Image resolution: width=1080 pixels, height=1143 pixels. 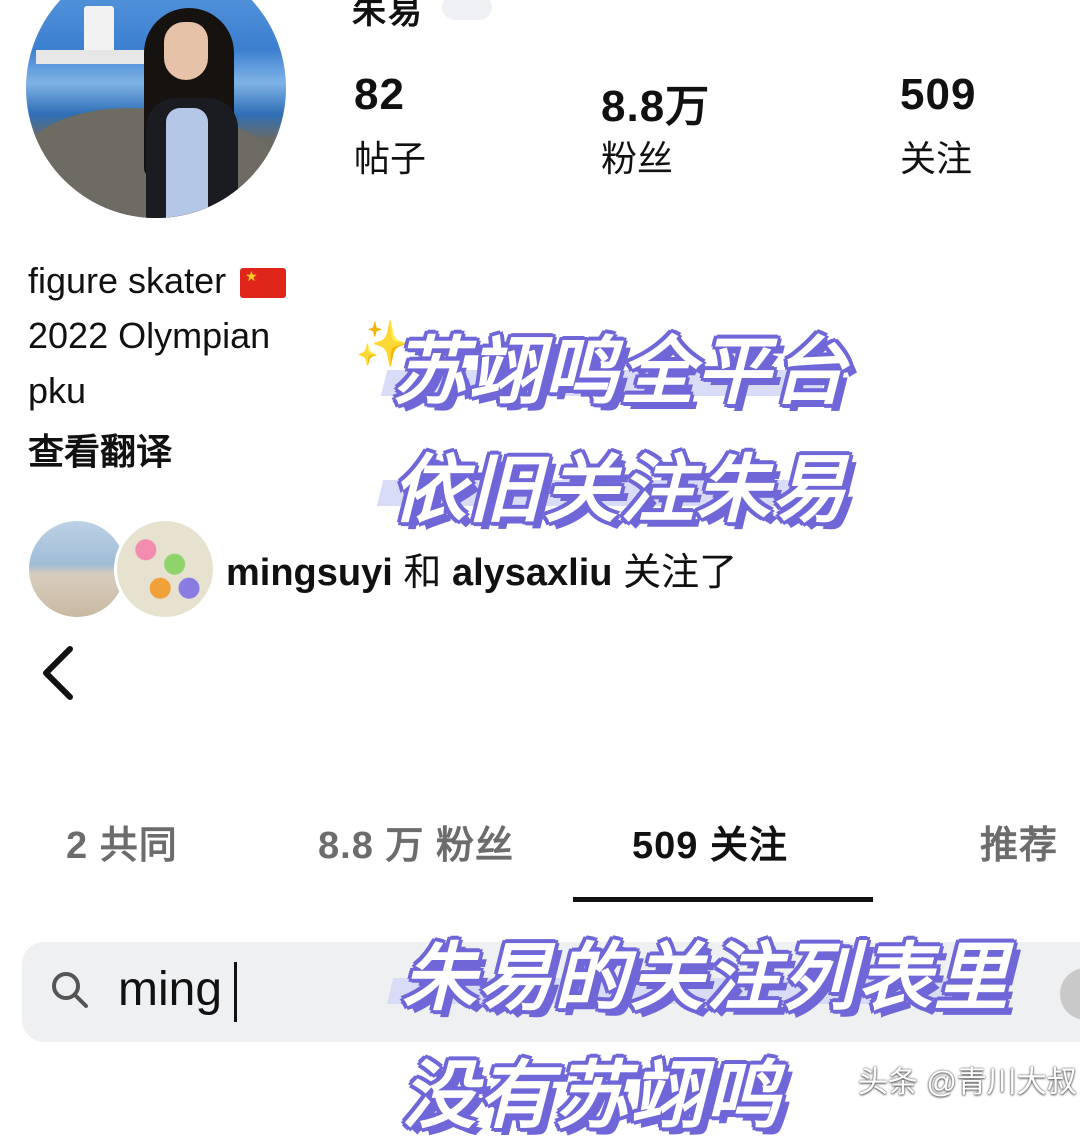 What do you see at coordinates (390, 156) in the screenshot?
I see `posts-label: 帖子` at bounding box center [390, 156].